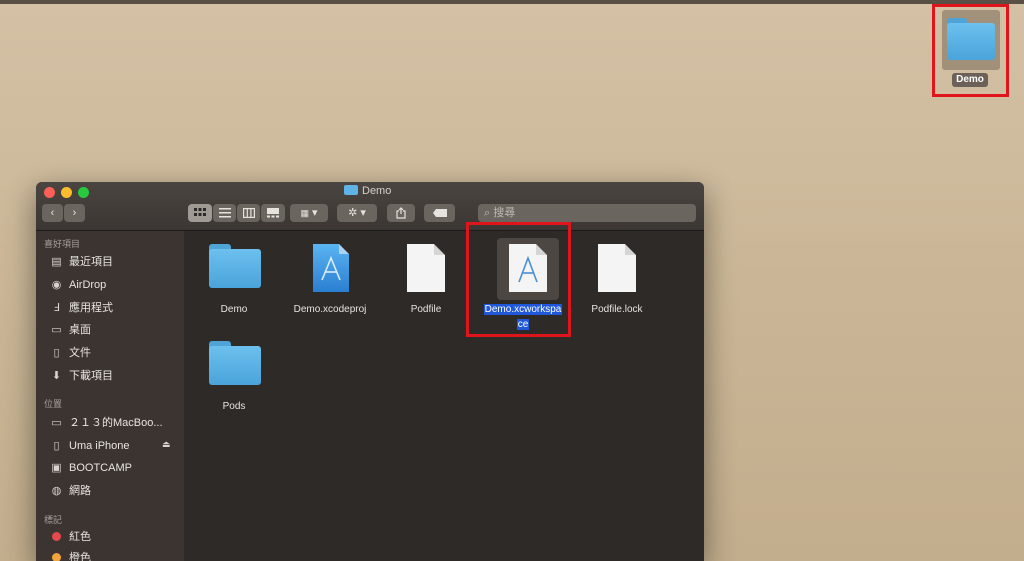  Describe the element at coordinates (56, 423) in the screenshot. I see `laptop-icon: ▭` at that location.